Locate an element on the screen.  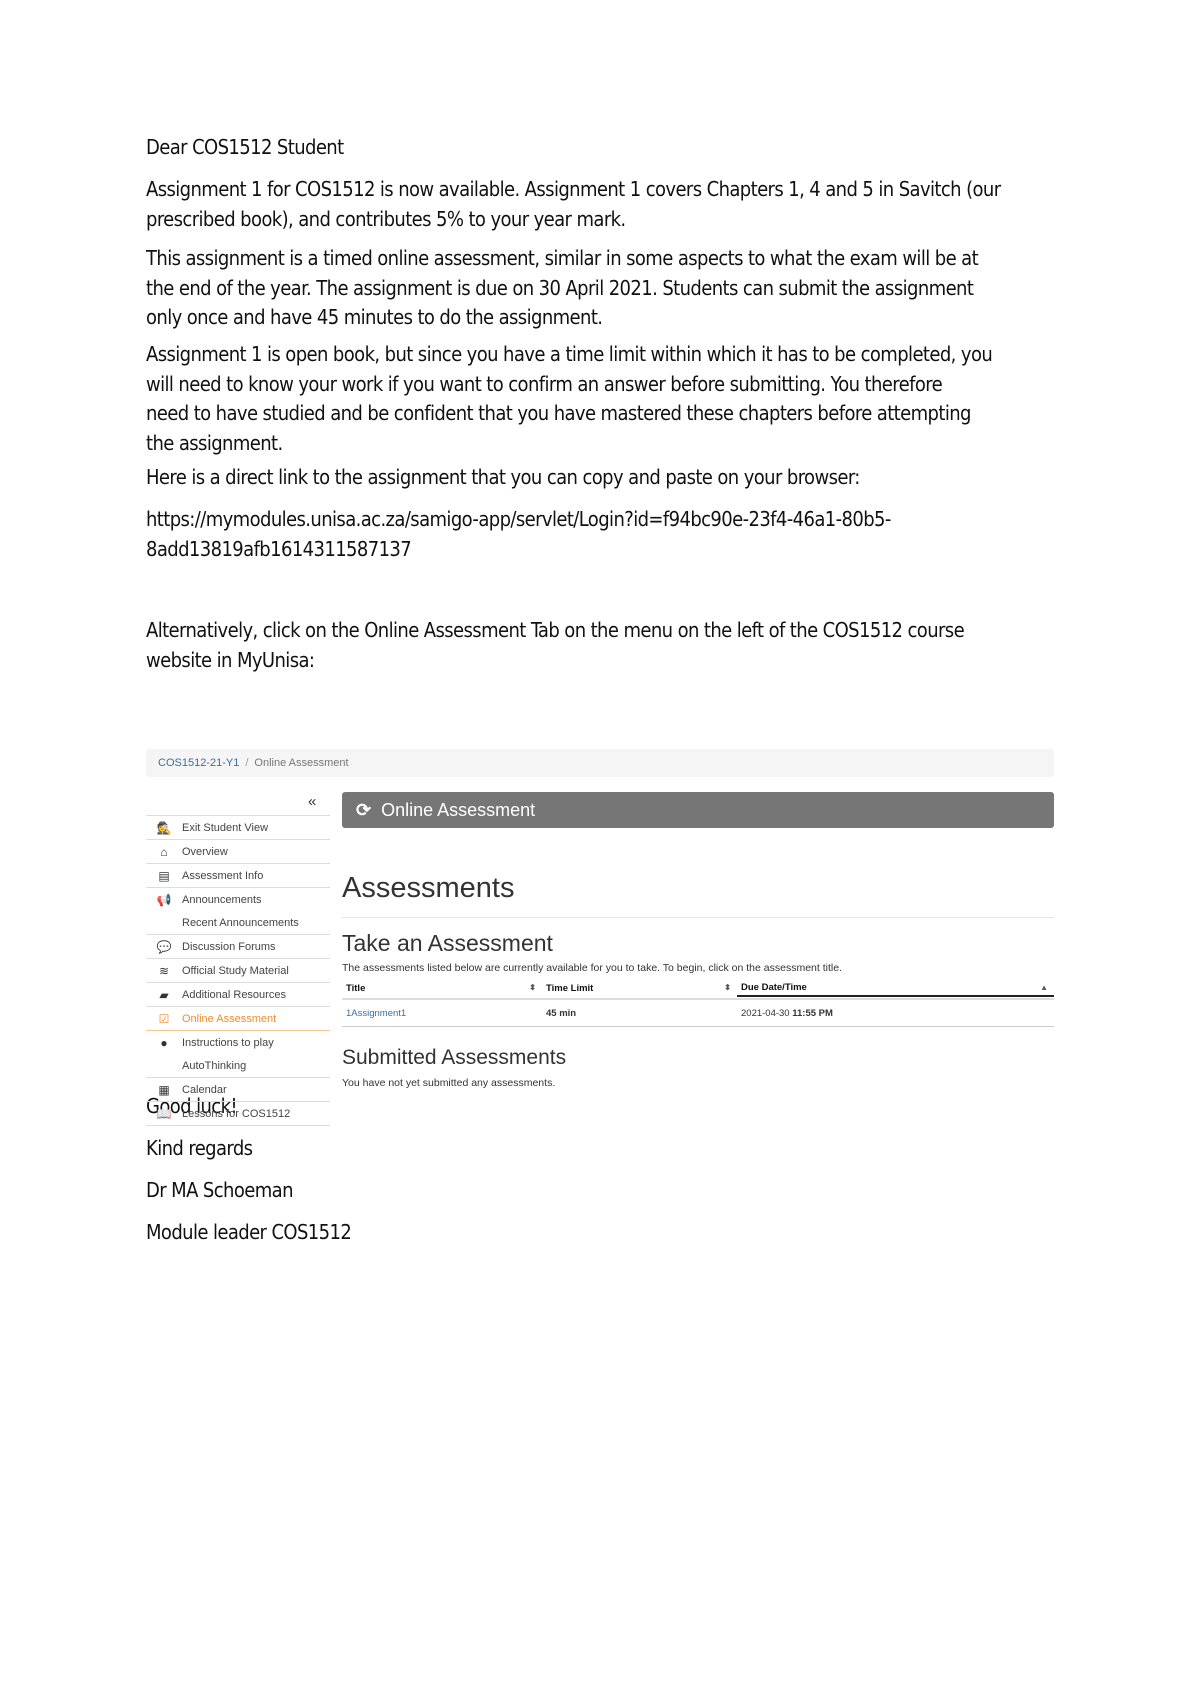
sidebar-item-assessment-info: ▤ Assessment Info is located at coordinates (238, 876).